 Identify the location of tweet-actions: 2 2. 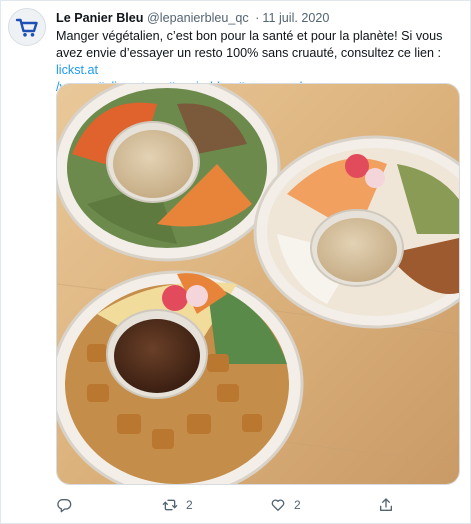
(258, 505).